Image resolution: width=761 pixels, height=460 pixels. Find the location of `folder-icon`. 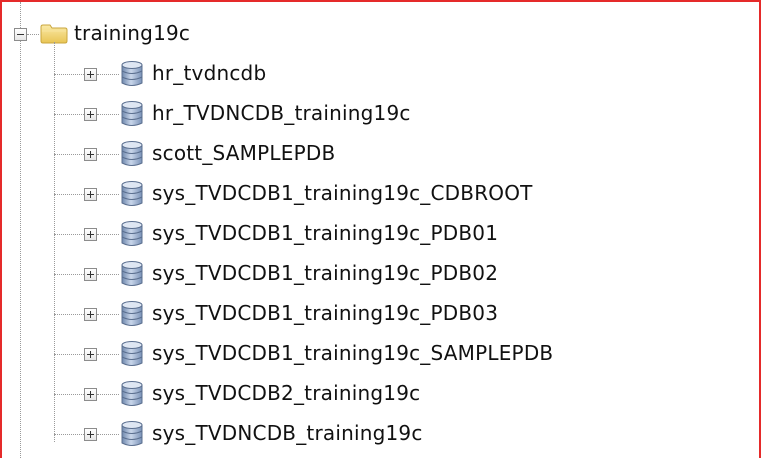

folder-icon is located at coordinates (54, 34).